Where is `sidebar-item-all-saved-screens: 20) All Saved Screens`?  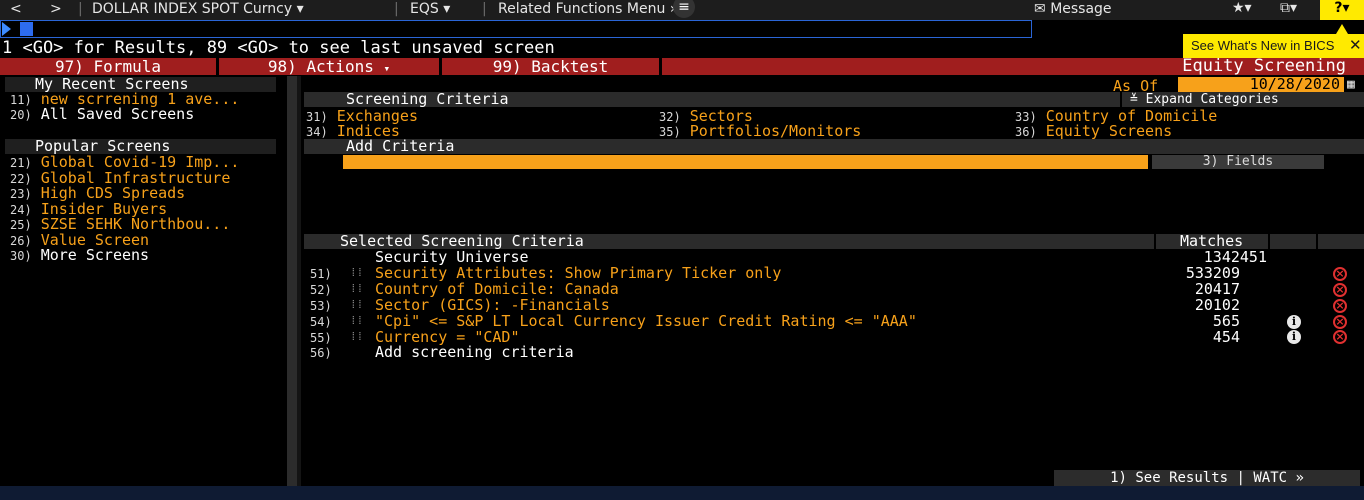 sidebar-item-all-saved-screens: 20) All Saved Screens is located at coordinates (102, 114).